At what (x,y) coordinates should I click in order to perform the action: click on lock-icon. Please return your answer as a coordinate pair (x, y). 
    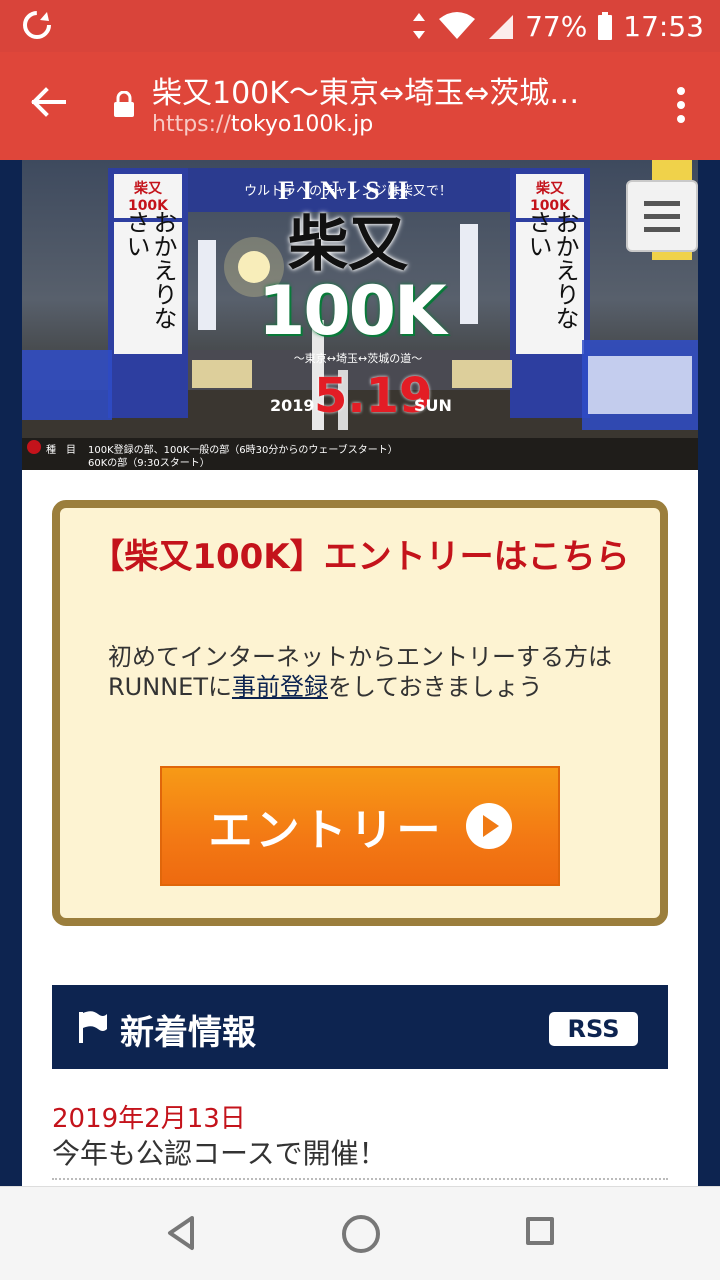
    Looking at the image, I should click on (124, 104).